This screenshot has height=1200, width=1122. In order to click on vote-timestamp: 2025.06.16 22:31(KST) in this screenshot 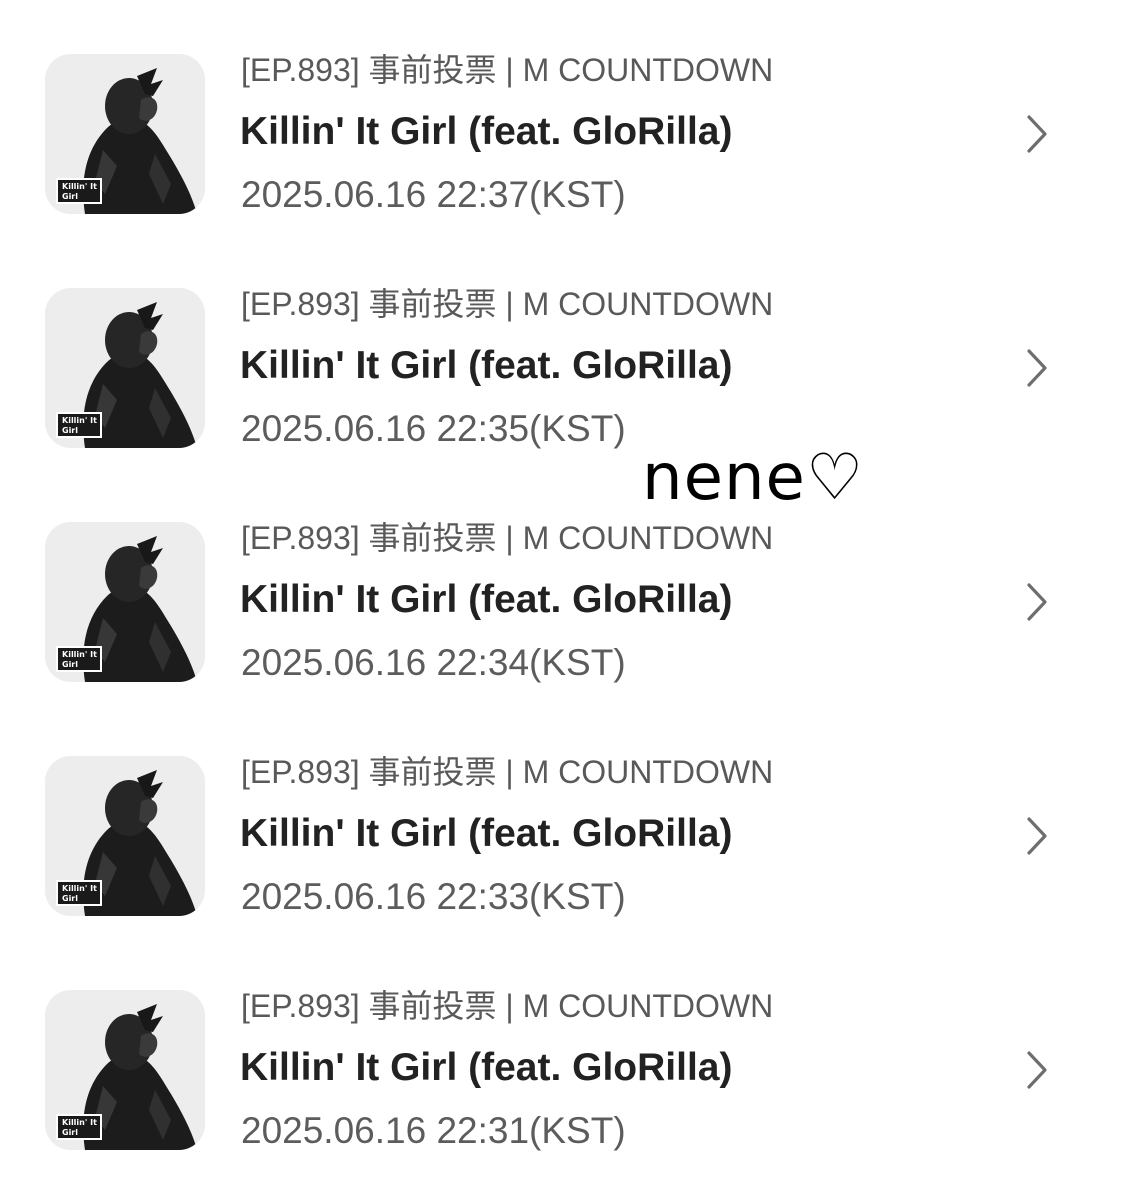, I will do `click(433, 1130)`.